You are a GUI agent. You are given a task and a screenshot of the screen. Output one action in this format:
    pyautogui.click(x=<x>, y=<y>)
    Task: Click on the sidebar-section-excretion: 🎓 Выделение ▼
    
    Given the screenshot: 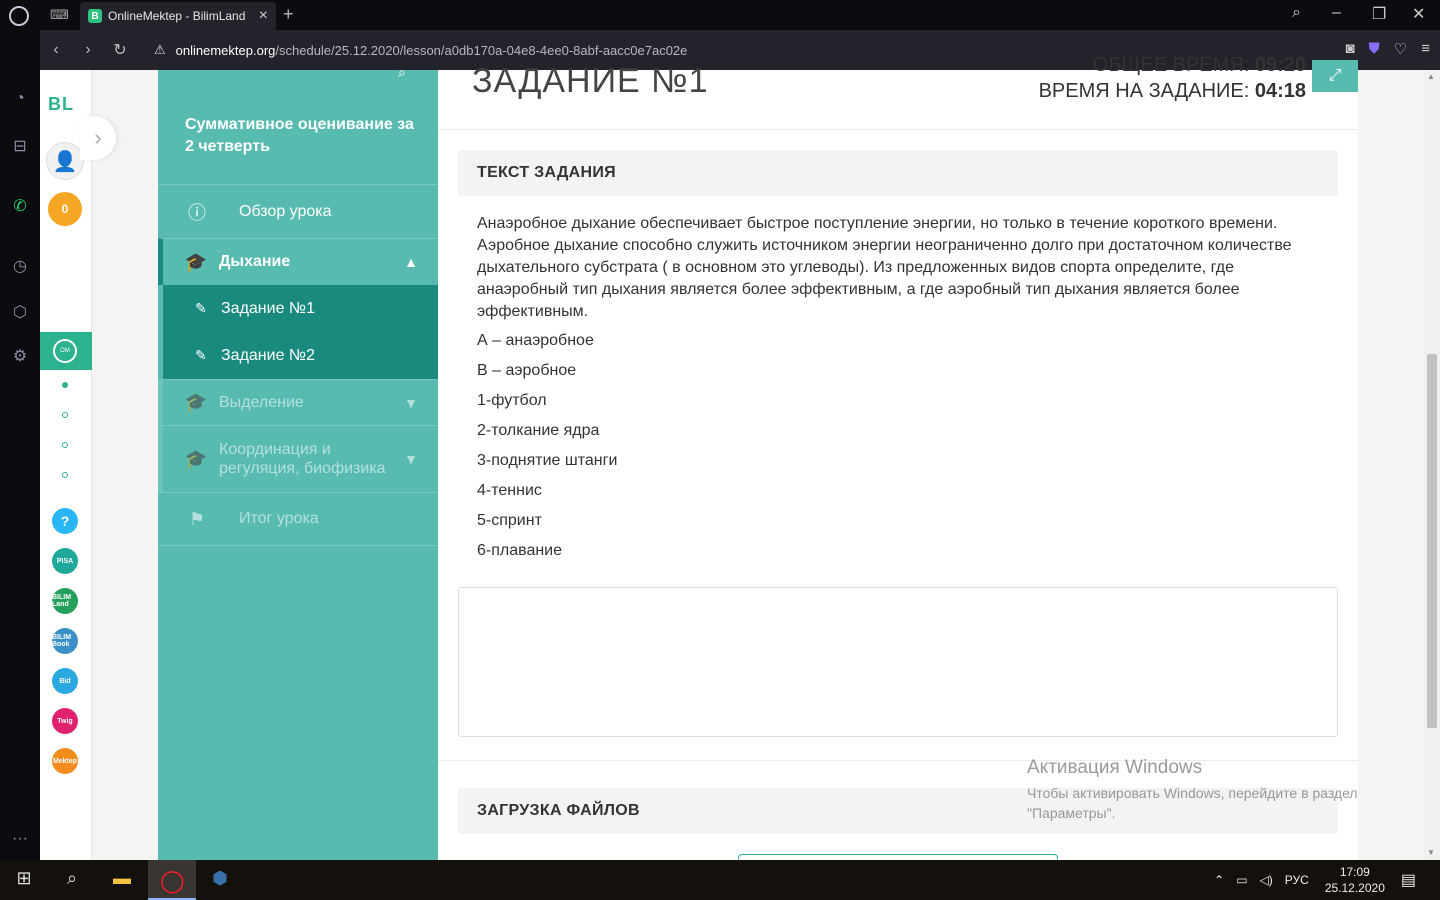 What is the action you would take?
    pyautogui.click(x=298, y=402)
    